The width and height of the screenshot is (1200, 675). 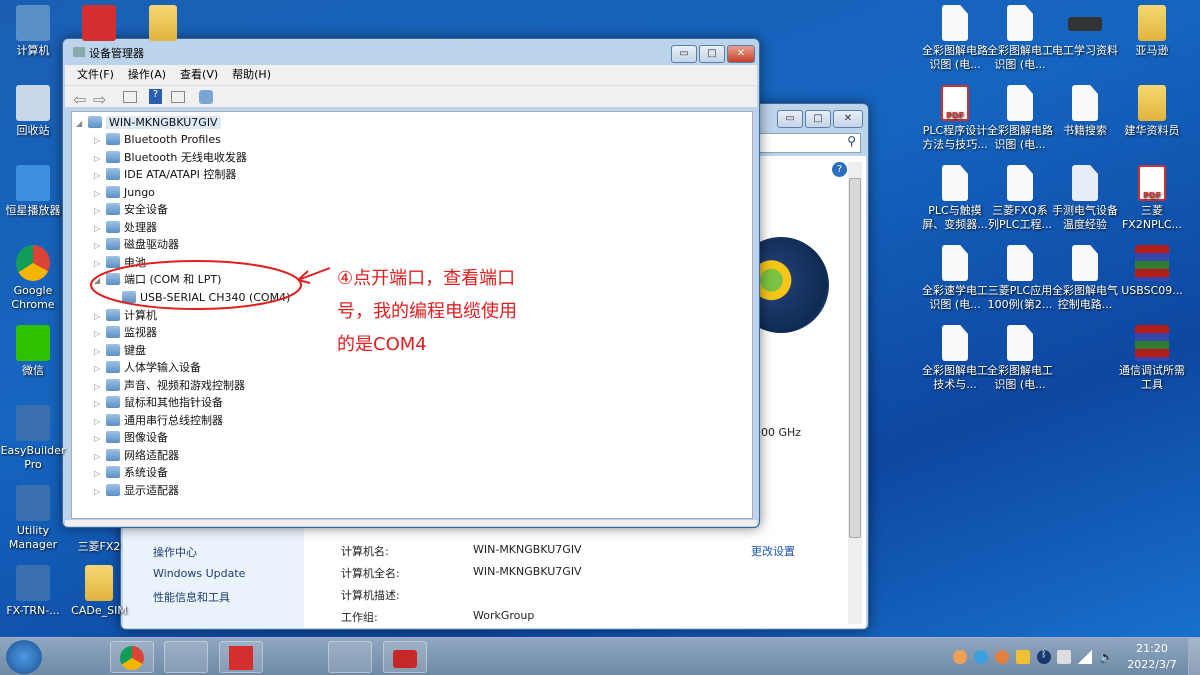 I want to click on desktop-icon: 通信调试所需工具, so click(x=1152, y=358).